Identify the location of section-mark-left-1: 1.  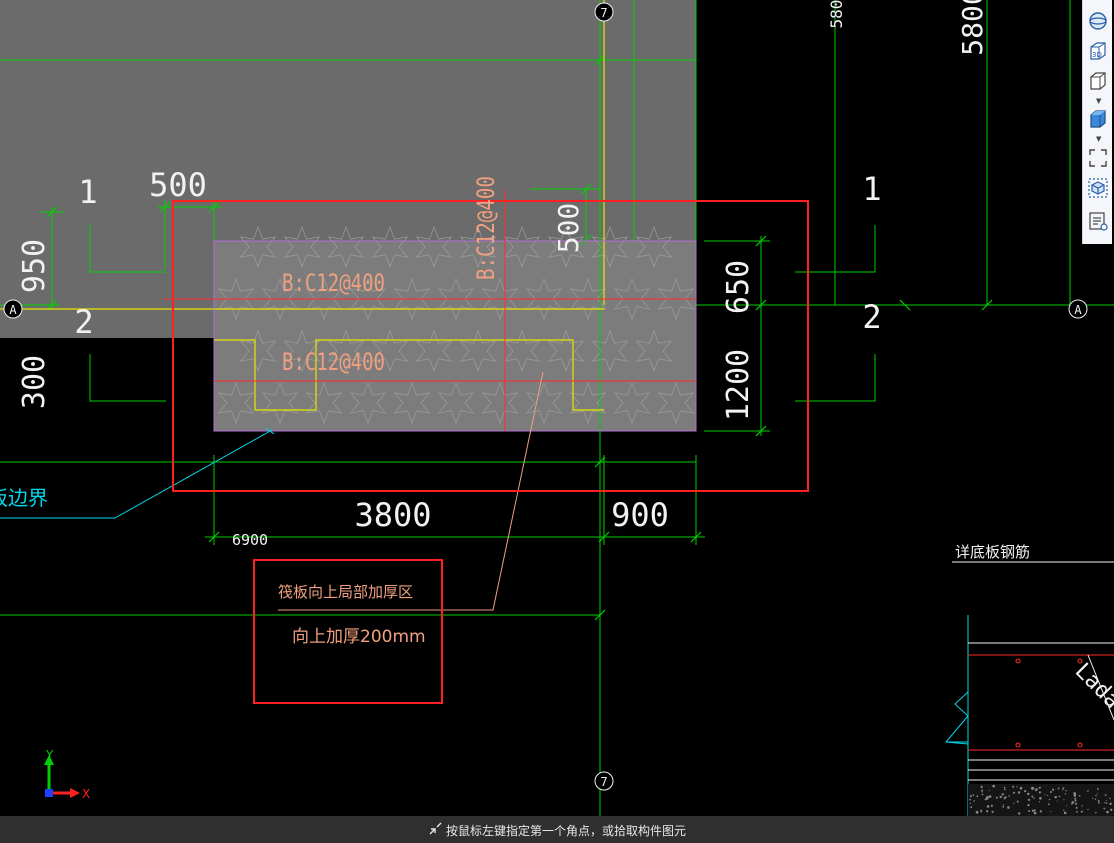
(87, 192).